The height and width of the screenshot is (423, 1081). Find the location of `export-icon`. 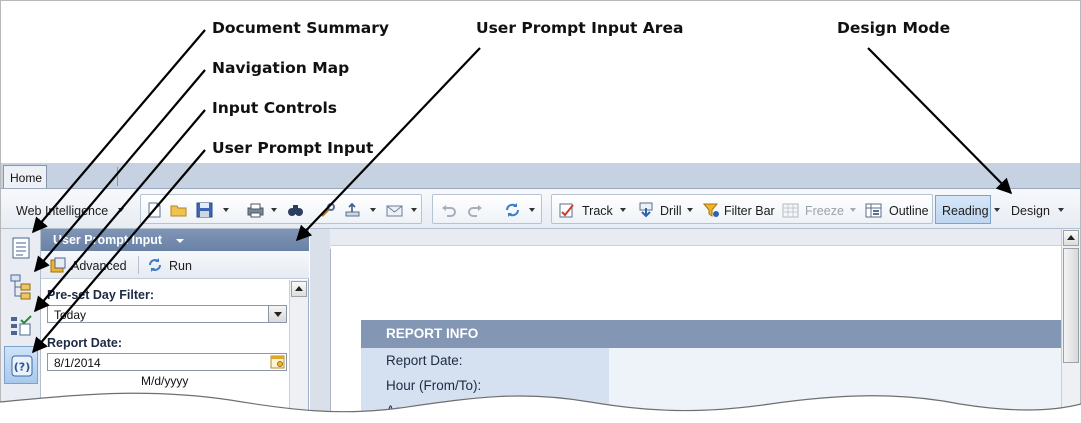

export-icon is located at coordinates (352, 210).